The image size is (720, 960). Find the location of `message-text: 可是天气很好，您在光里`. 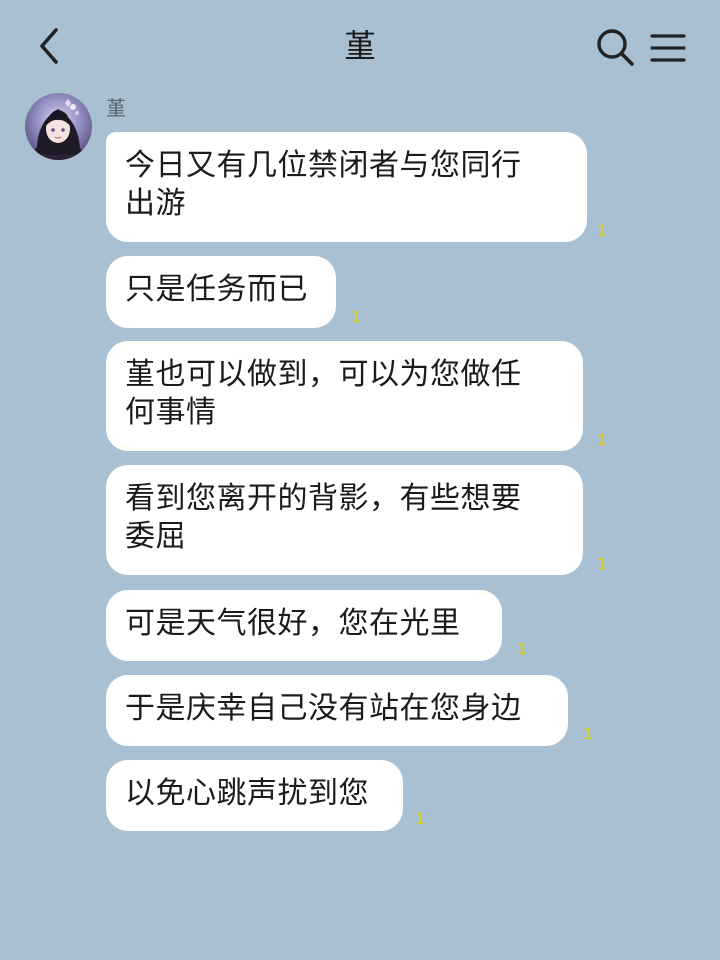

message-text: 可是天气很好，您在光里 is located at coordinates (293, 623).